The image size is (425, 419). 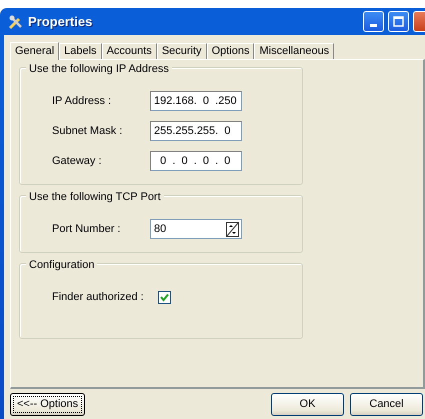 I want to click on maximize-button, so click(x=398, y=21).